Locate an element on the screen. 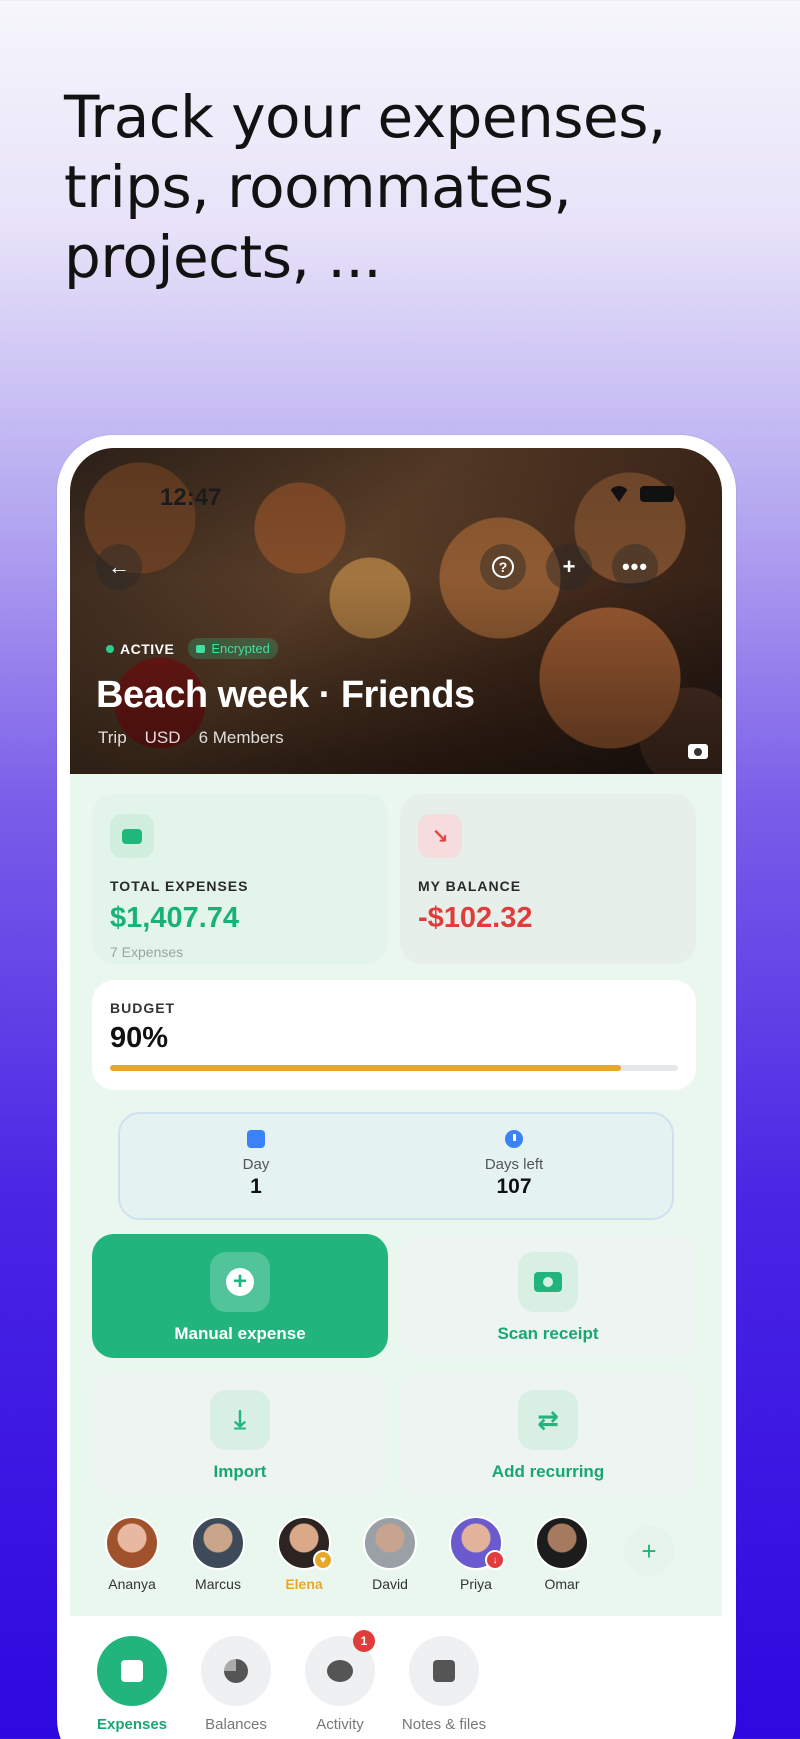 The image size is (800, 1739). tab-balances: Balances is located at coordinates (236, 1684).